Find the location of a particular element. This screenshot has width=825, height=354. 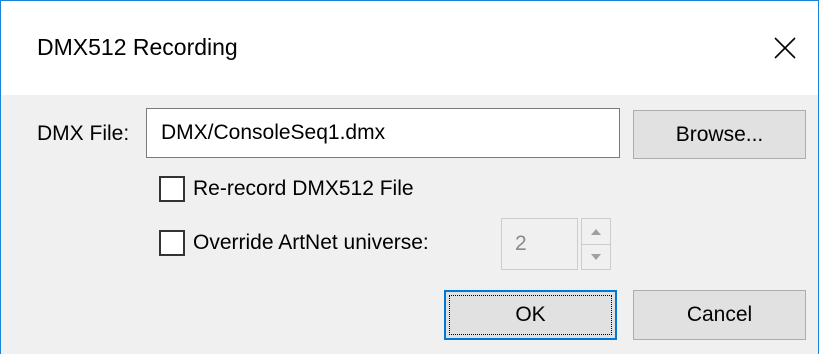

close-x-icon is located at coordinates (785, 48).